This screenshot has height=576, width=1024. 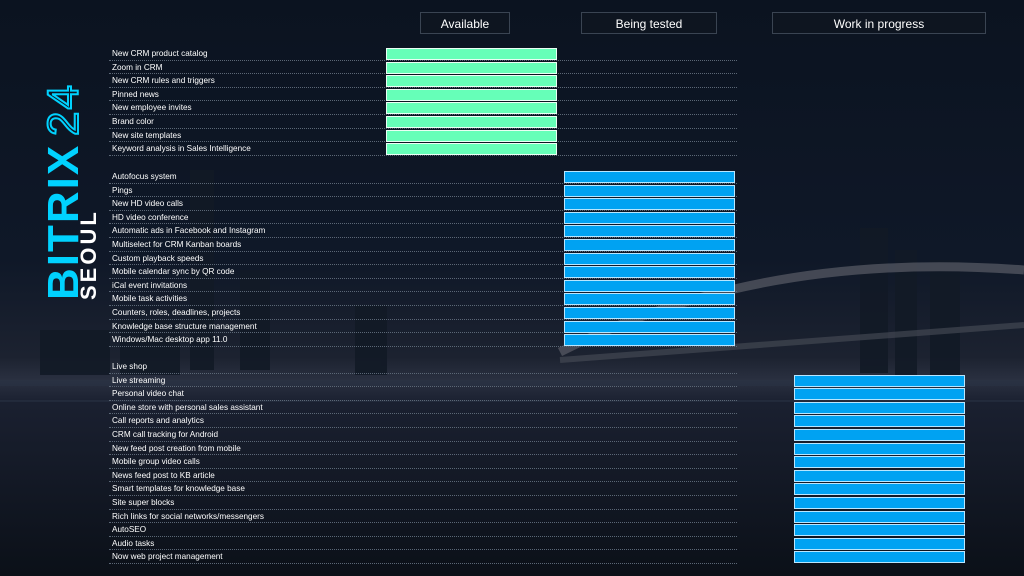 What do you see at coordinates (150, 299) in the screenshot?
I see `feature-label: Mobile task activities` at bounding box center [150, 299].